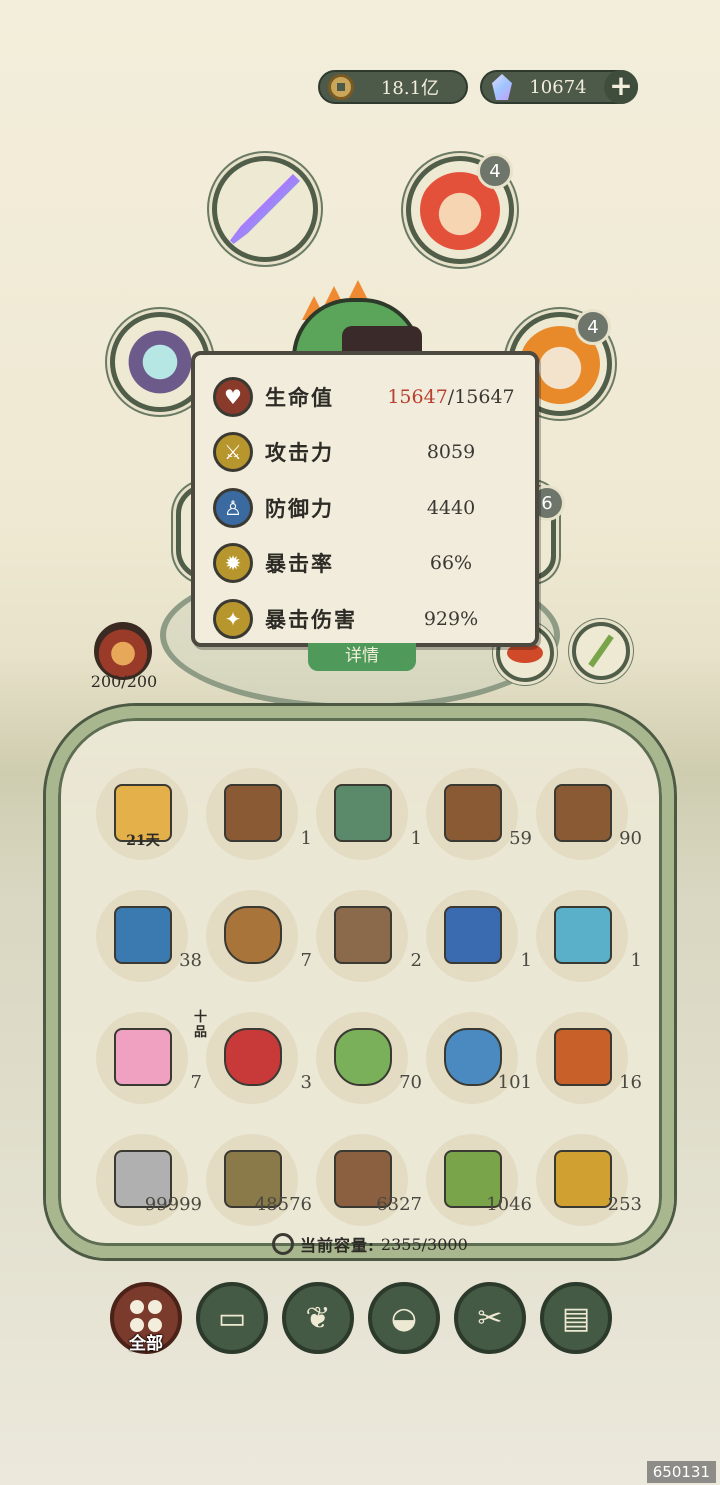 The width and height of the screenshot is (720, 1485). I want to click on item-duration: 21天, so click(143, 841).